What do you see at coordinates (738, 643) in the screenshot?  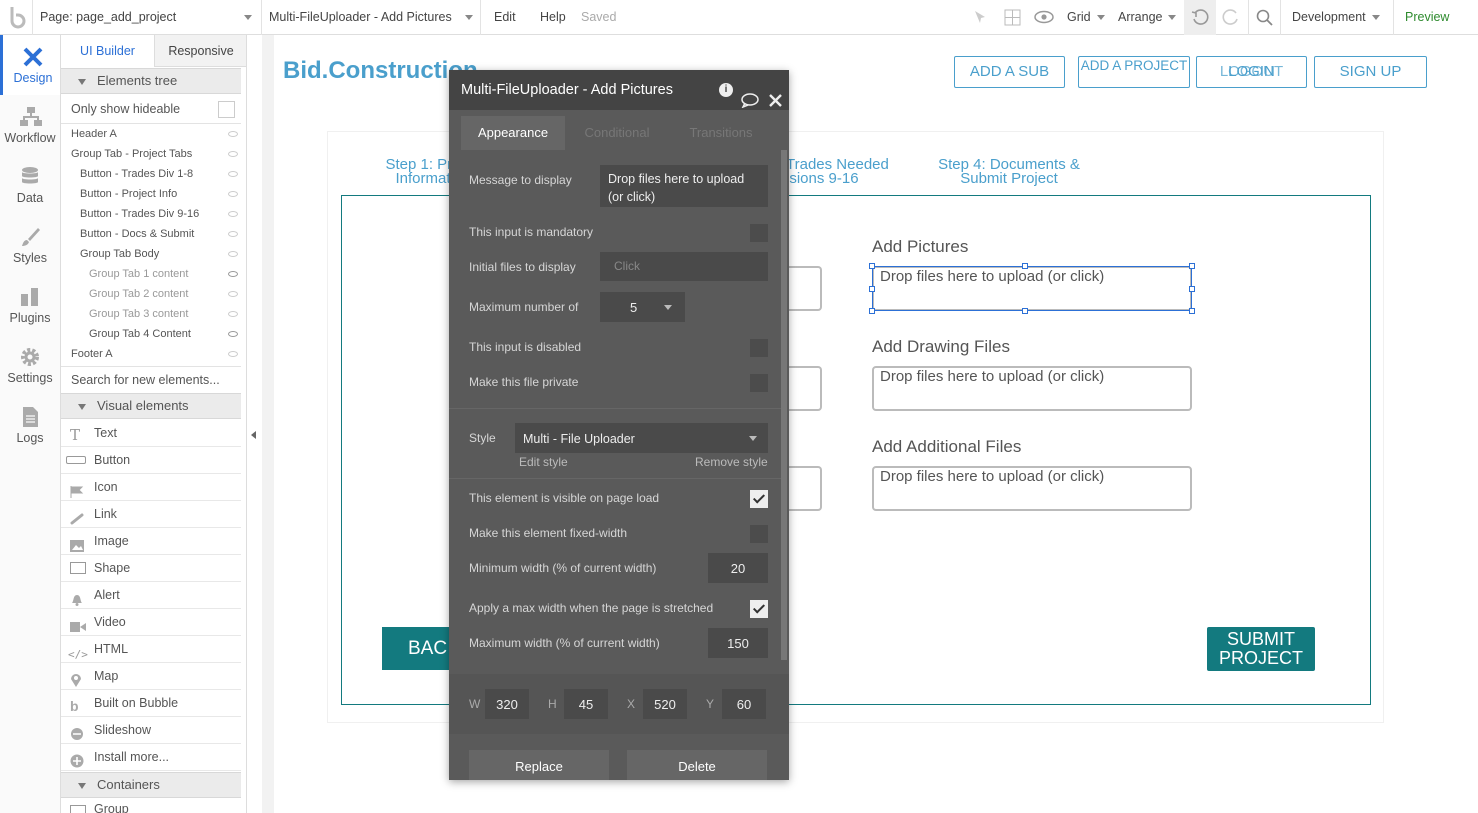 I see `max-width-input: 150` at bounding box center [738, 643].